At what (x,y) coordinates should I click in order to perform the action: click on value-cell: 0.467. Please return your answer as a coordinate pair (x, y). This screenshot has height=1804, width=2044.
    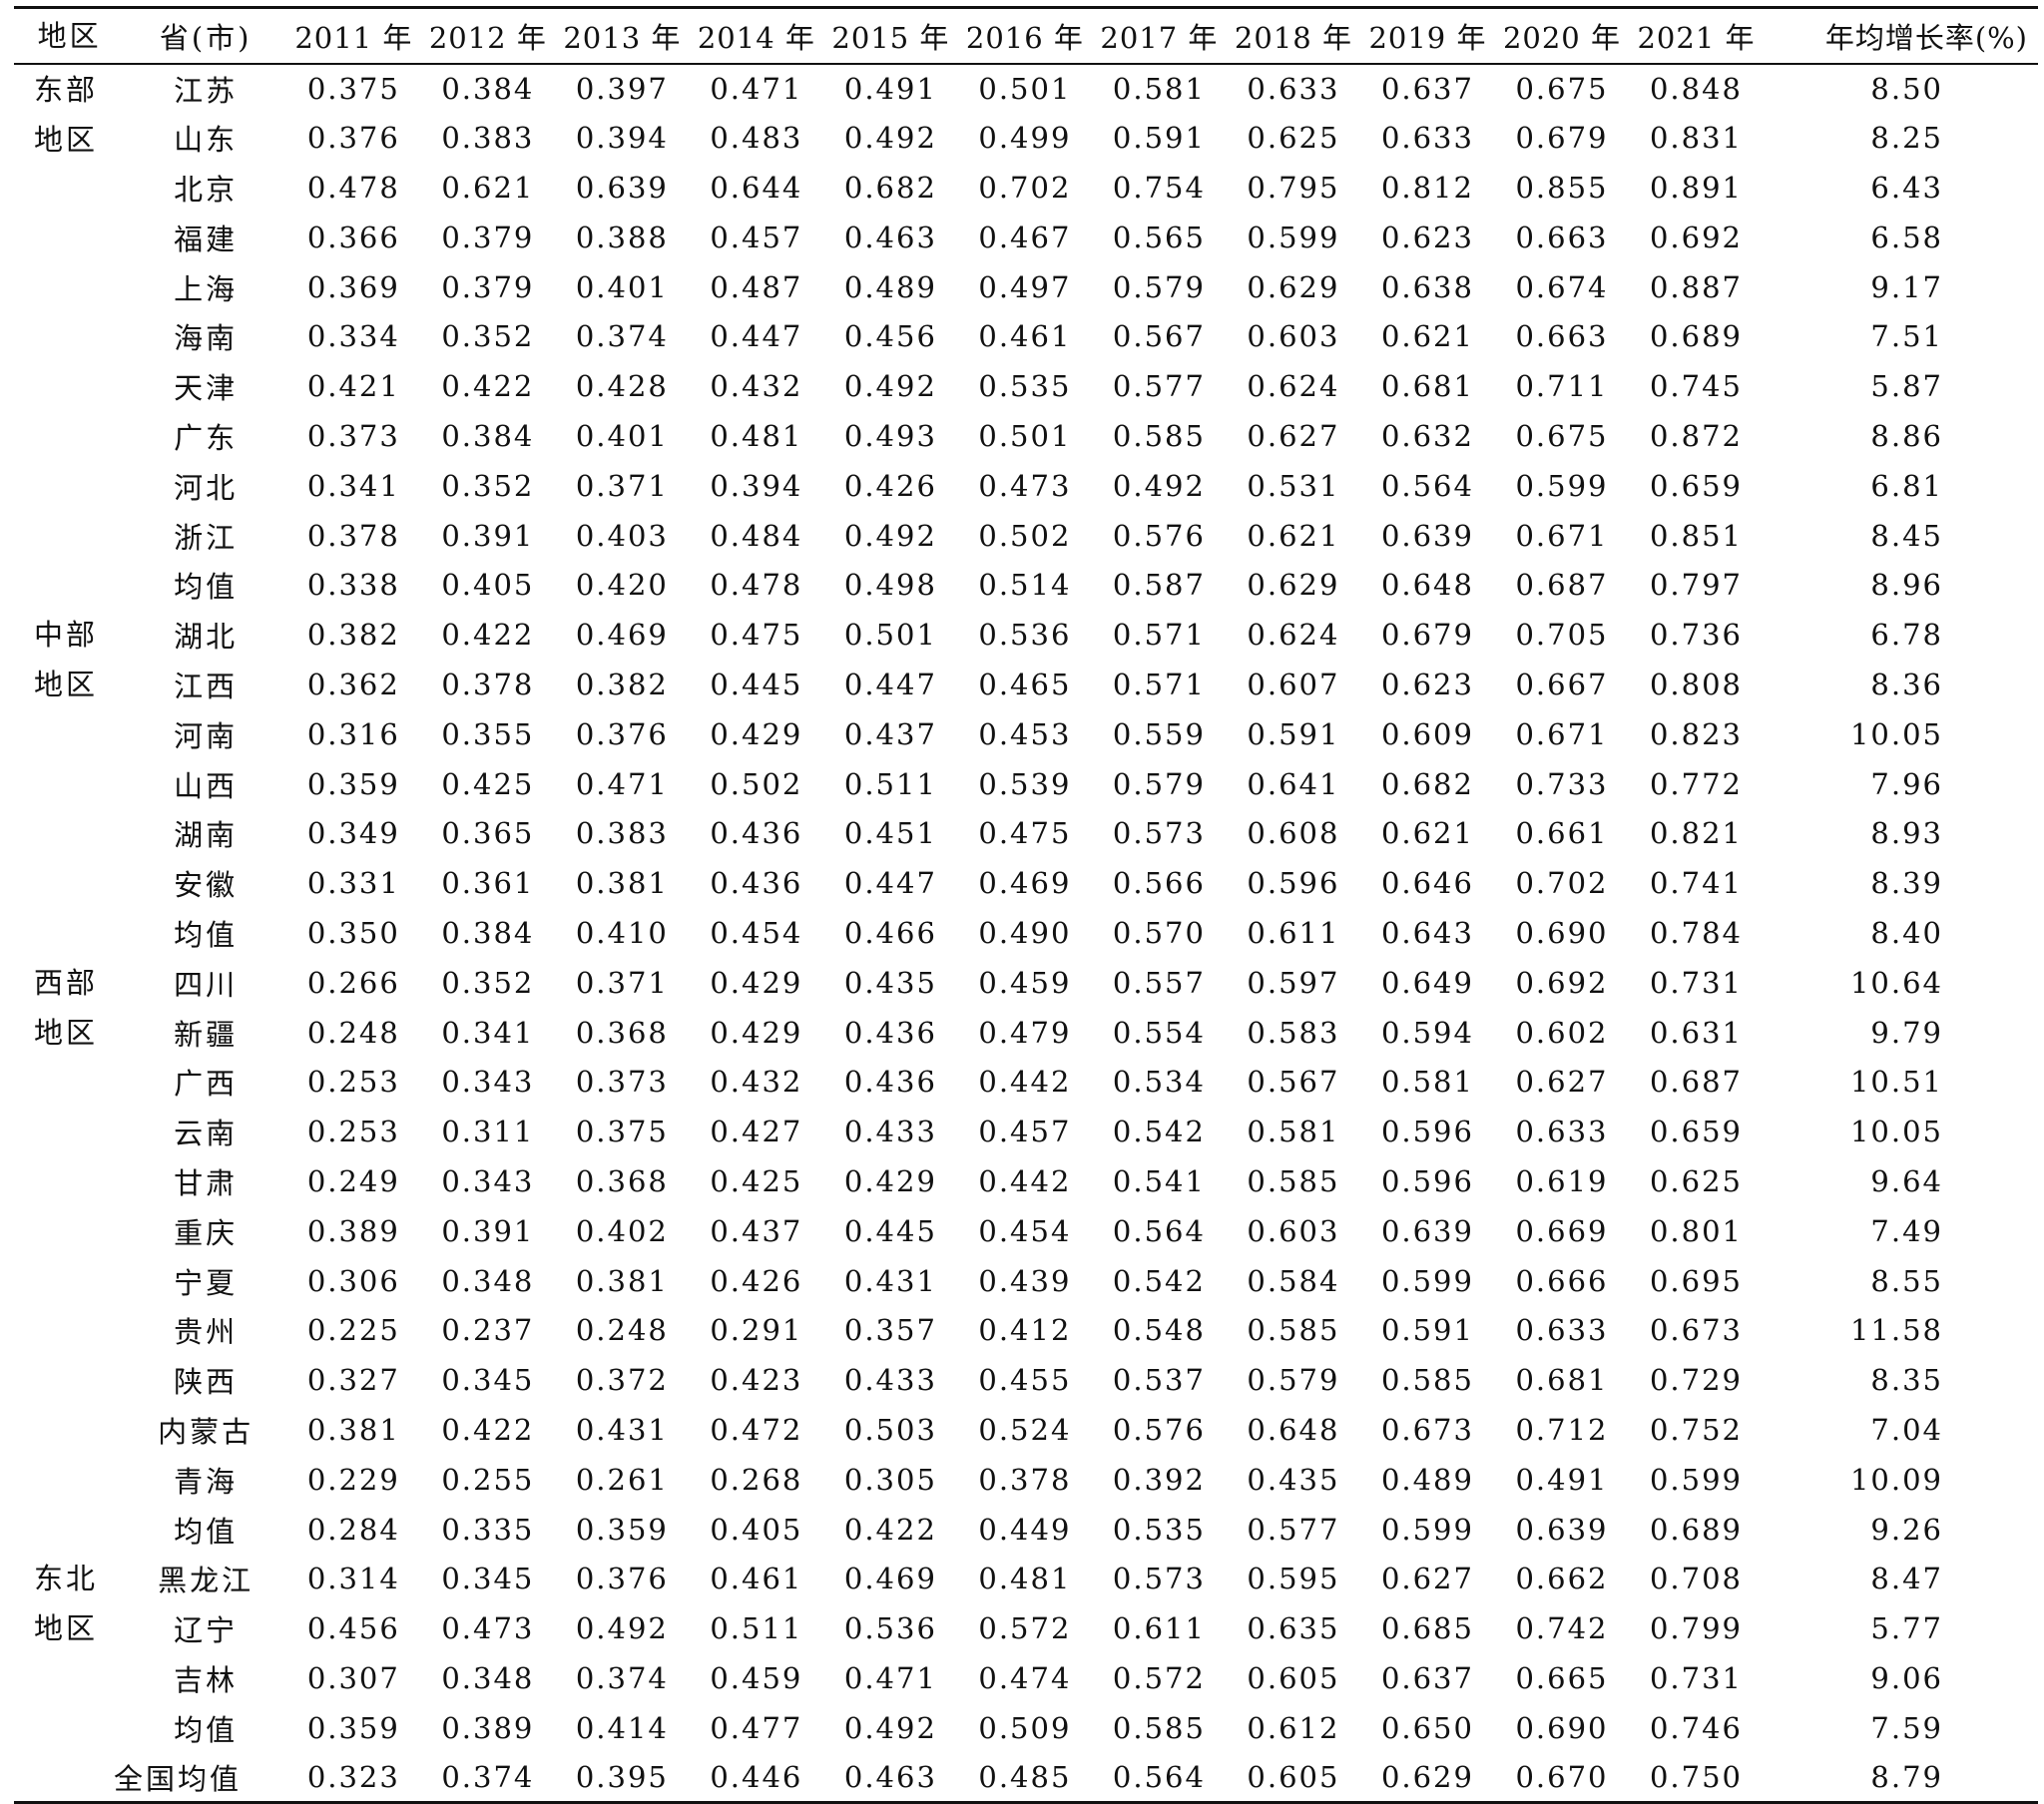
    Looking at the image, I should click on (1025, 237).